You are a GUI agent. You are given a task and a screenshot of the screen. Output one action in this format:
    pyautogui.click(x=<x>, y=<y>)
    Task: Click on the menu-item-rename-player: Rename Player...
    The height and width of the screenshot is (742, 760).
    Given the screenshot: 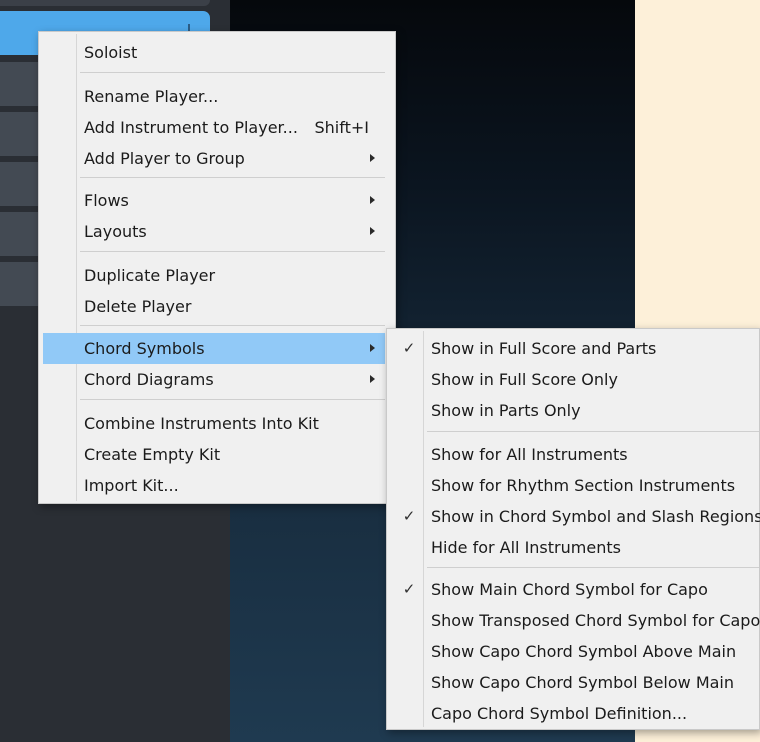 What is the action you would take?
    pyautogui.click(x=214, y=96)
    